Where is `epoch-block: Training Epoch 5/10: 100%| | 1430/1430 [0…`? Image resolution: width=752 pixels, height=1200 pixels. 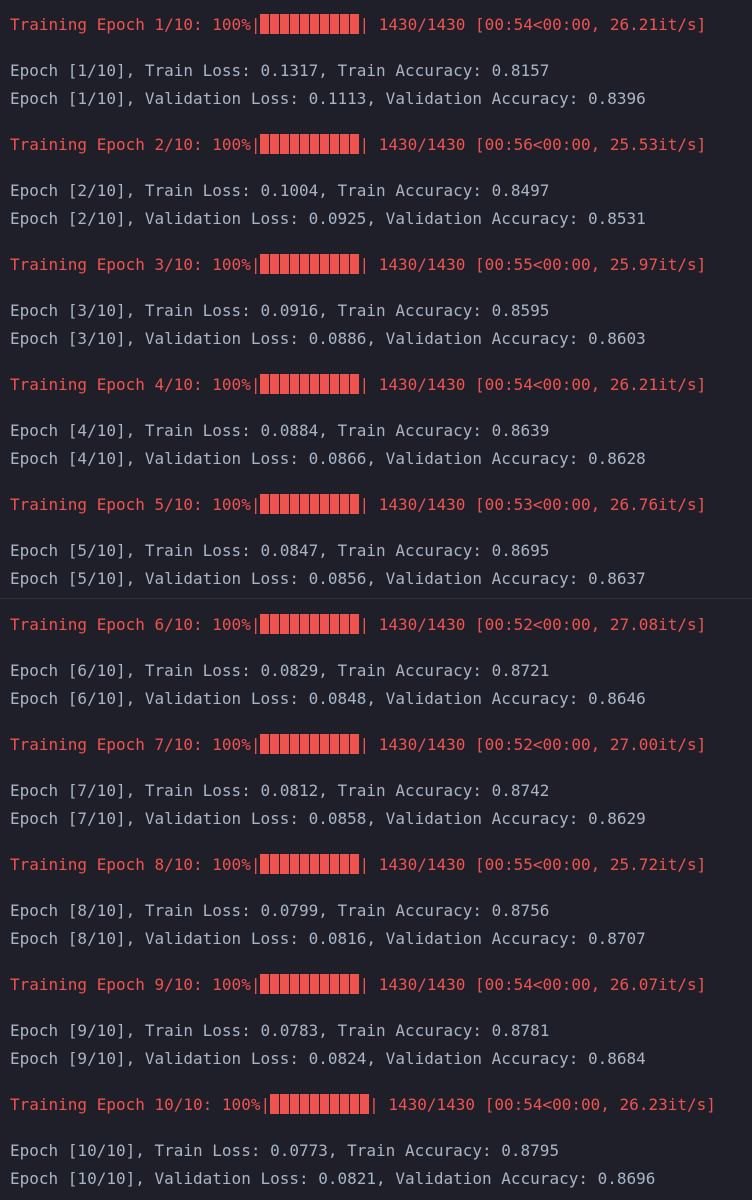
epoch-block: Training Epoch 5/10: 100%| | 1430/1430 [0… is located at coordinates (376, 540).